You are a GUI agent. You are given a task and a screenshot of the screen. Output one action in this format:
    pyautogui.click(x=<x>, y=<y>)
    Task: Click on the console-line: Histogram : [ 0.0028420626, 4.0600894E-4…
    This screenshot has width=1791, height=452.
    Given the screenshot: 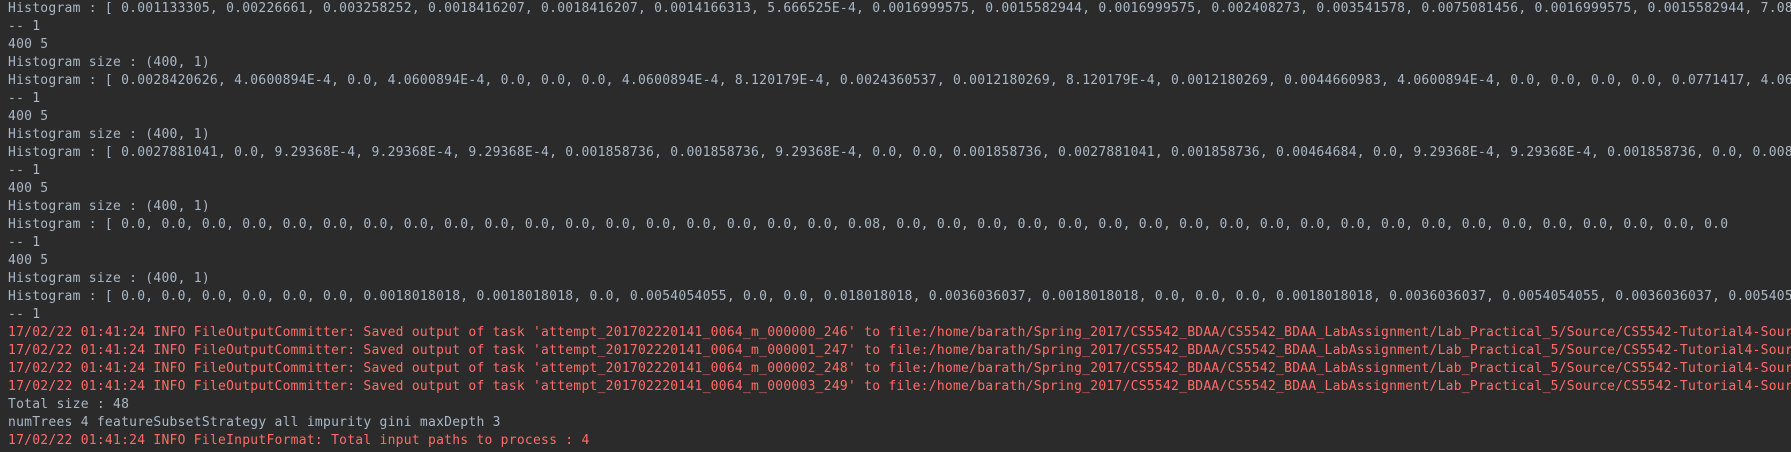 What is the action you would take?
    pyautogui.click(x=899, y=80)
    